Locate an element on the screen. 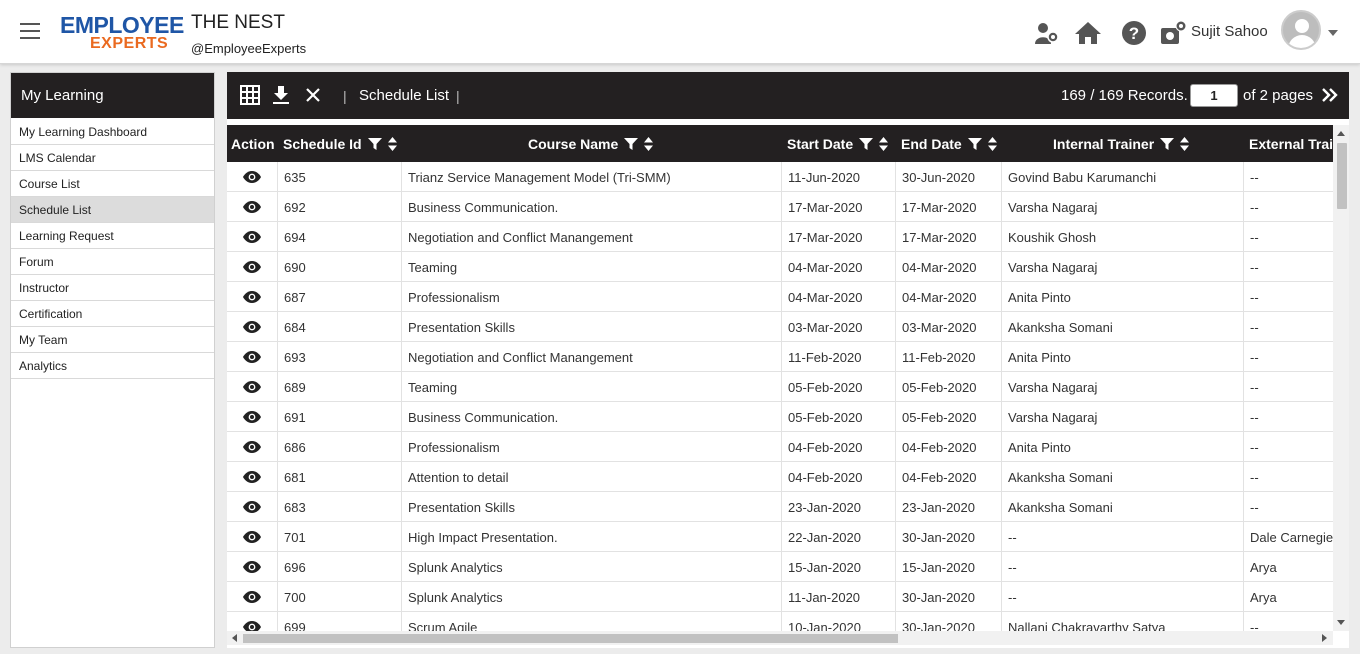  sidebar-item: Learning Request is located at coordinates (112, 236).